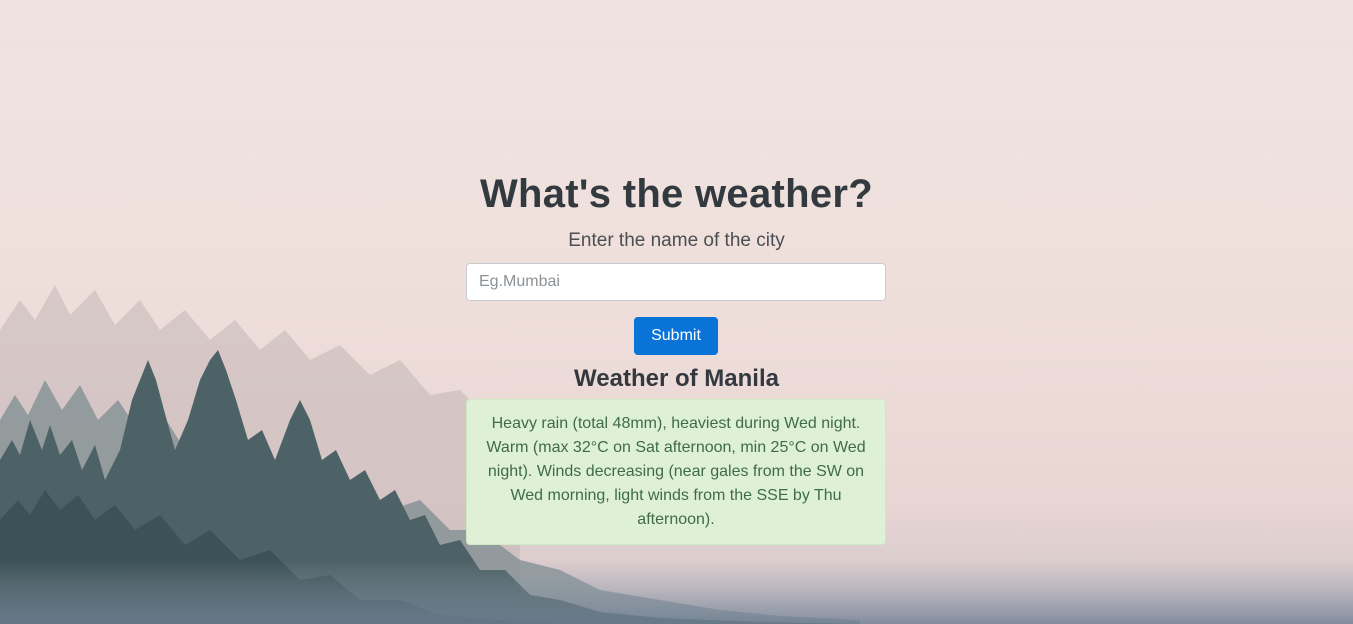 This screenshot has width=1353, height=624. I want to click on weather-result-heading: Weather of Manila, so click(676, 378).